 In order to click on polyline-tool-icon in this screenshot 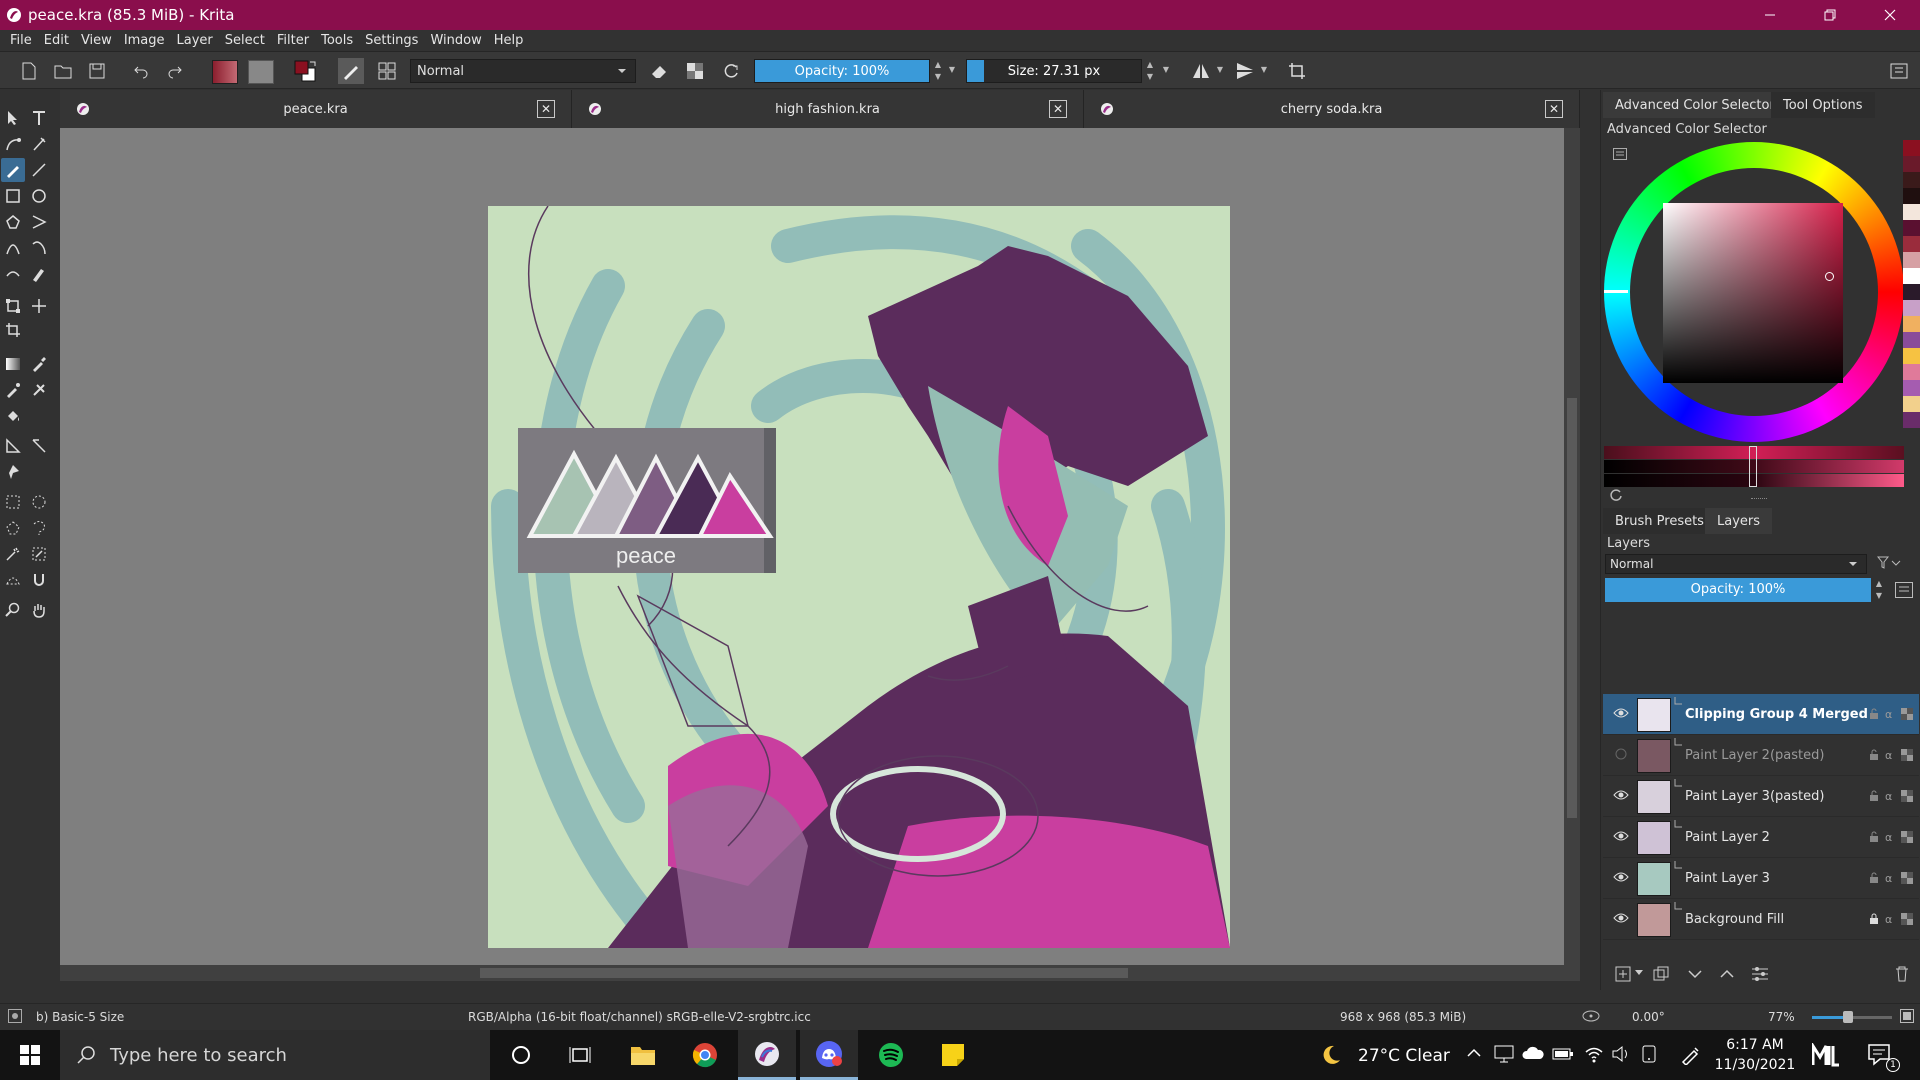, I will do `click(39, 222)`.